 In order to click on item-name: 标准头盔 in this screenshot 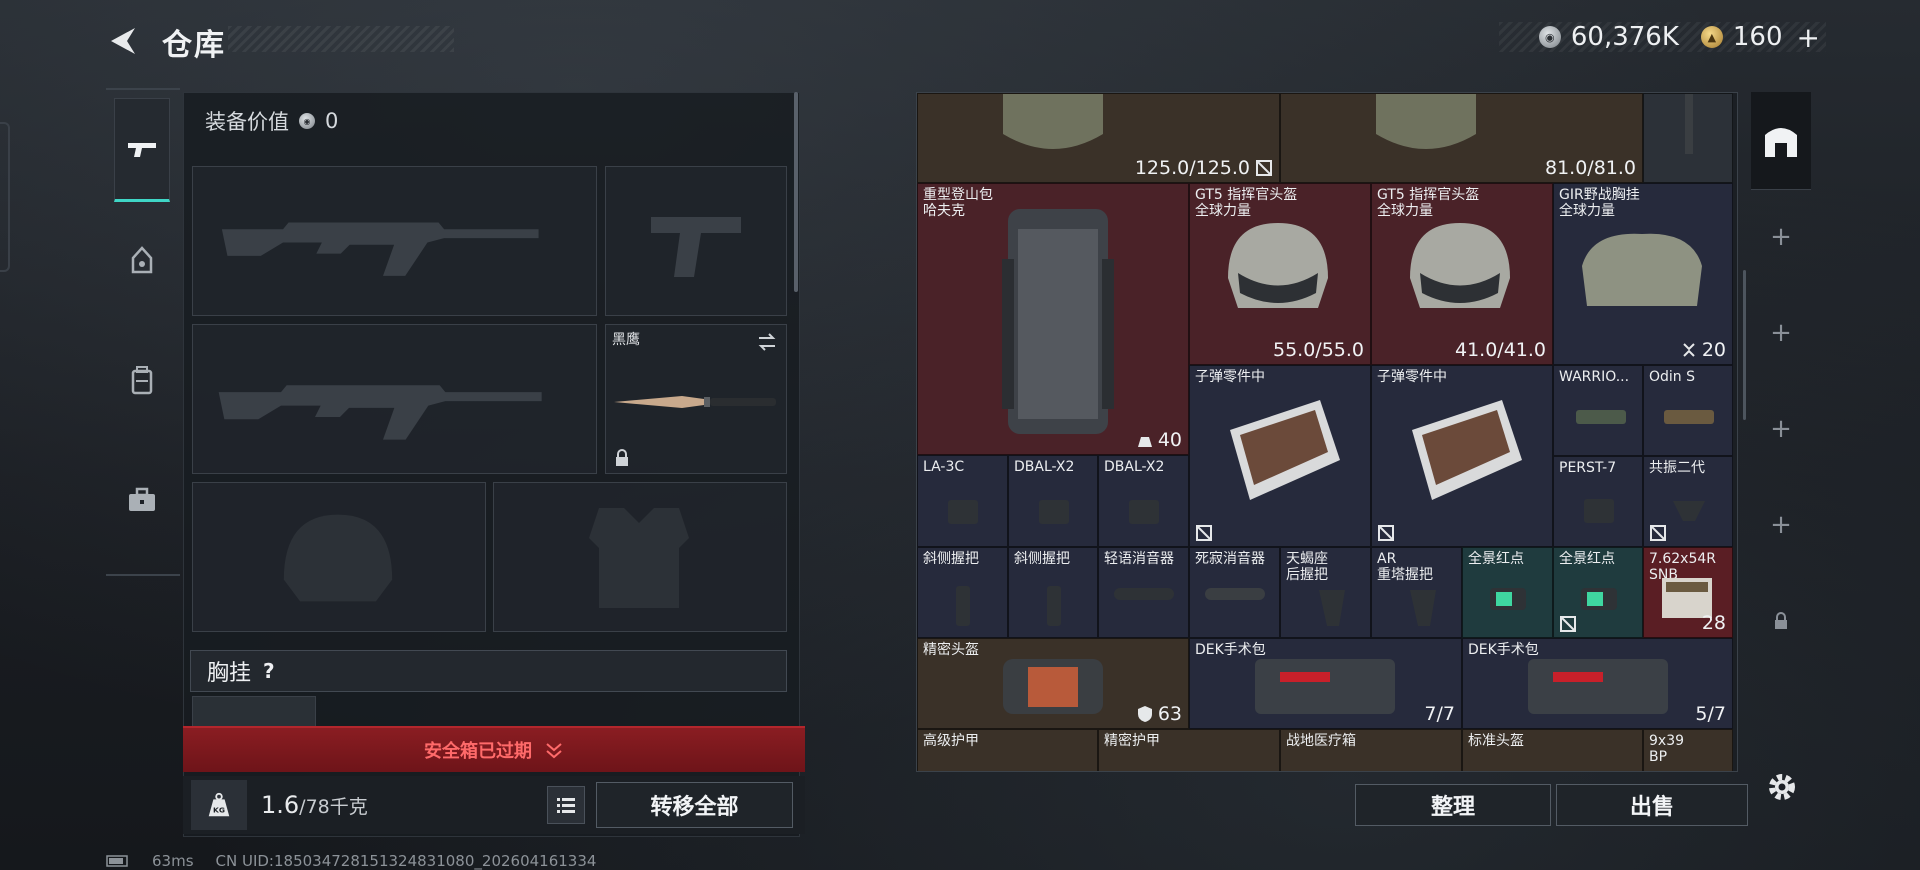, I will do `click(1496, 741)`.